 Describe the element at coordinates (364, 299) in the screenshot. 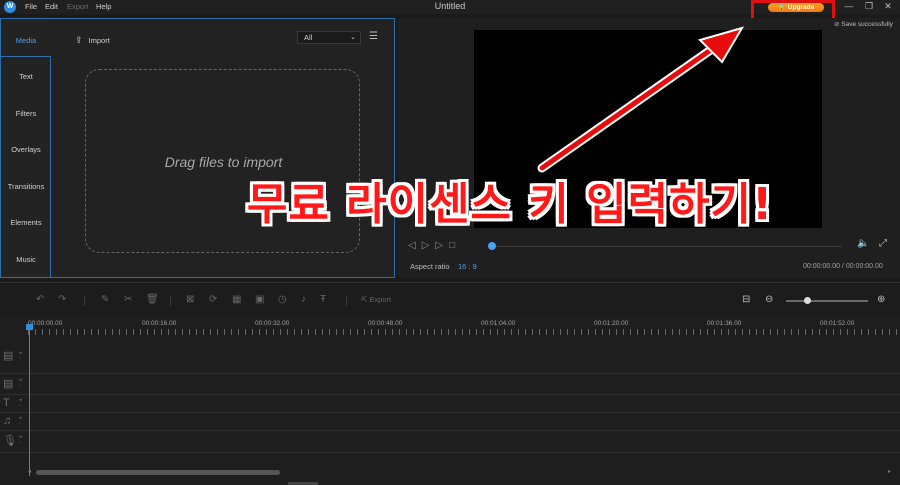

I see `export-icon: ⇱` at that location.